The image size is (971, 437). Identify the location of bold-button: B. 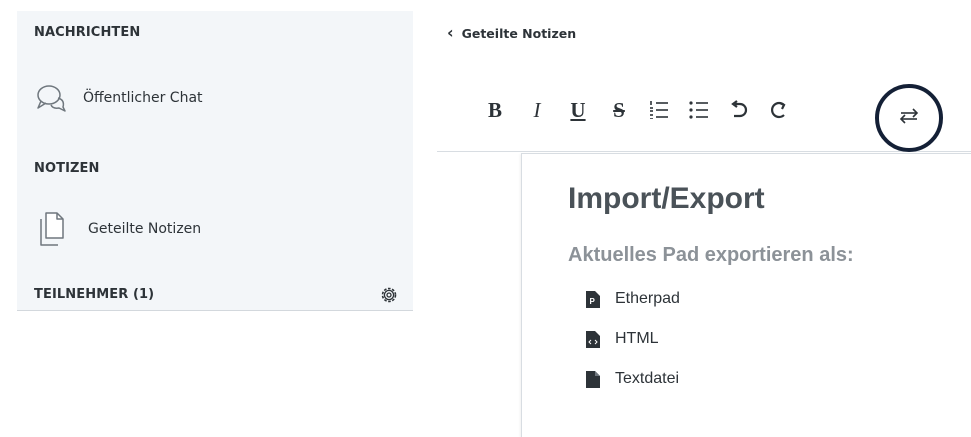
(495, 110).